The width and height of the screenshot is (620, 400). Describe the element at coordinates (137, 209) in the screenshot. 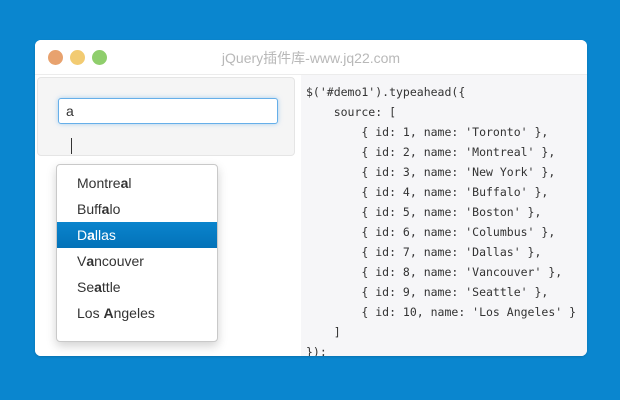

I see `suggestion-item: Buffalo` at that location.